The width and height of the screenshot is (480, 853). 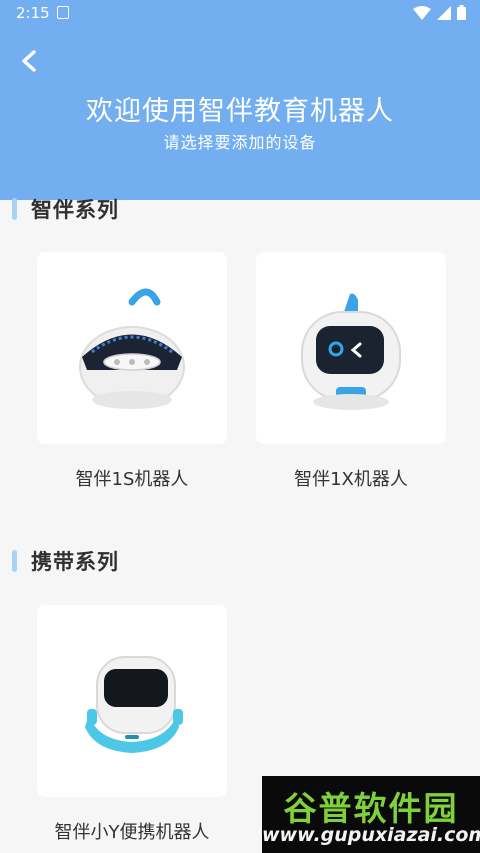 I want to click on status-time: 2:15, so click(x=33, y=13).